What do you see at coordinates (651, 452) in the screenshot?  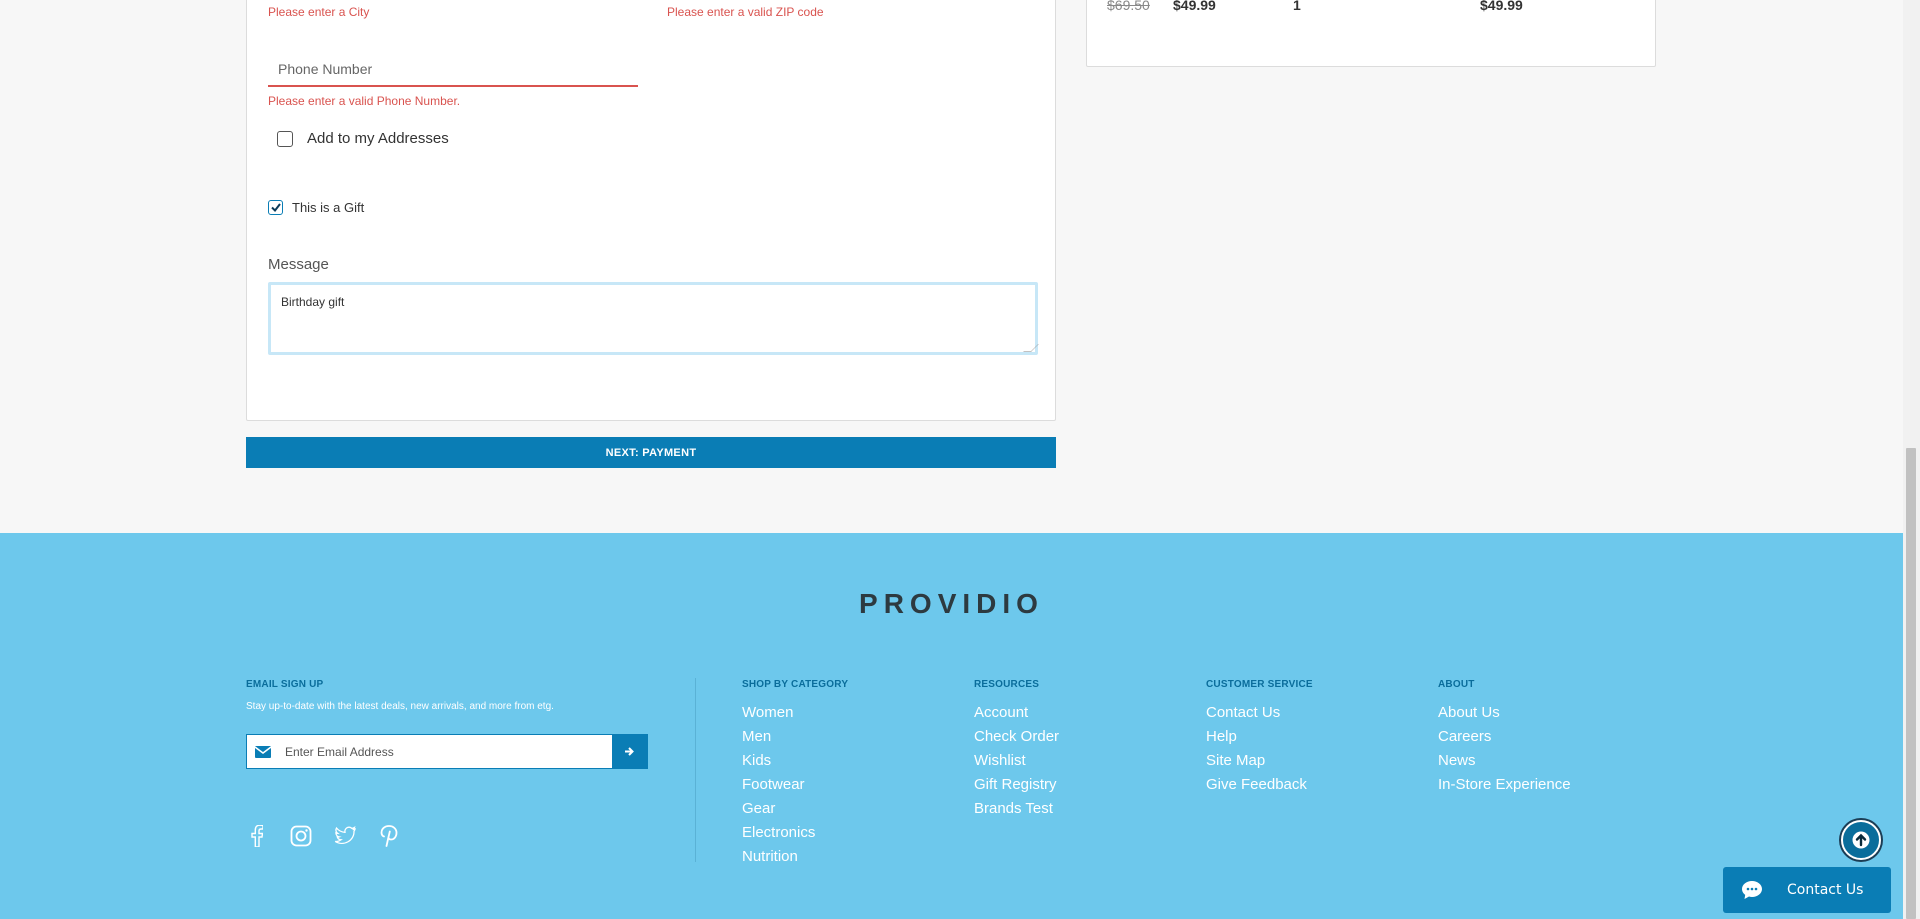 I see `next-payment-button: NEXT: PAYMENT` at bounding box center [651, 452].